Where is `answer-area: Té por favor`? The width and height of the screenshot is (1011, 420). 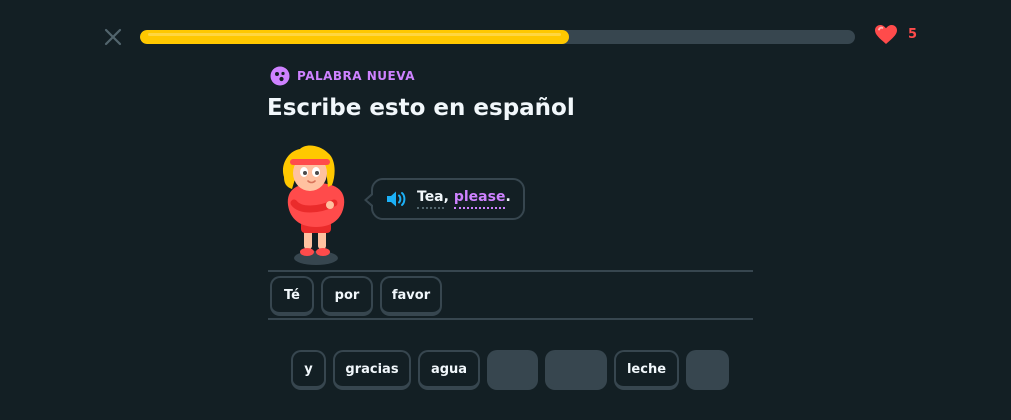 answer-area: Té por favor is located at coordinates (510, 295).